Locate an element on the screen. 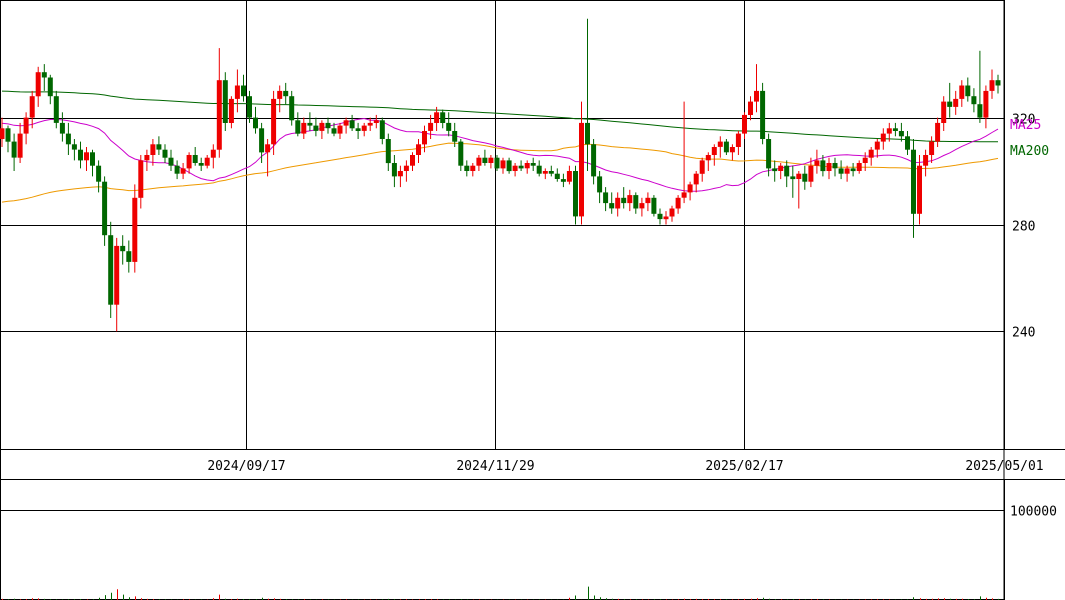 This screenshot has height=600, width=1065. volume-bars is located at coordinates (500, 593).